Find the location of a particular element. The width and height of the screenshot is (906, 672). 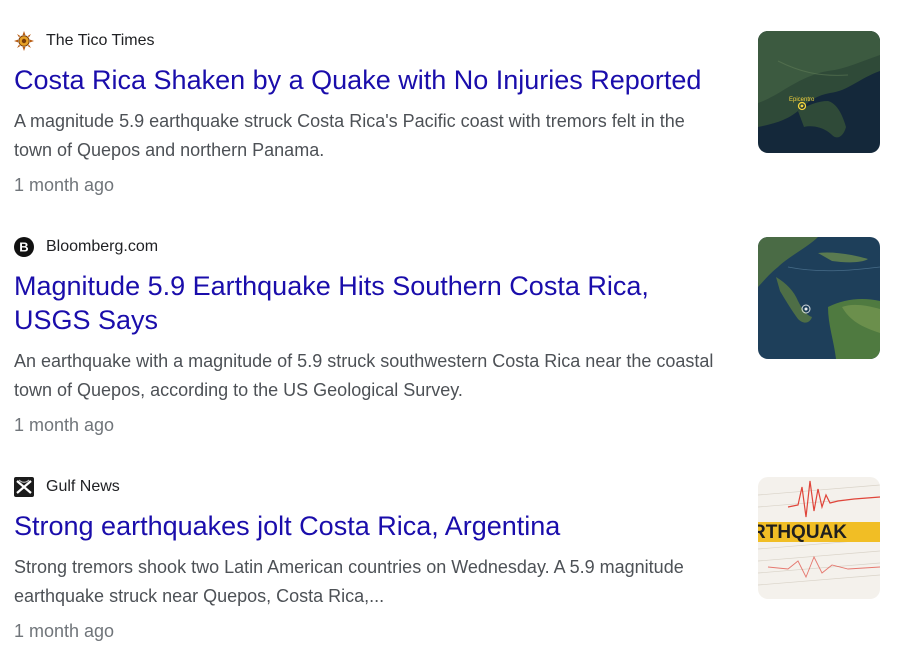

thumbnail-seismograph-image: RTHQUAK is located at coordinates (819, 538).